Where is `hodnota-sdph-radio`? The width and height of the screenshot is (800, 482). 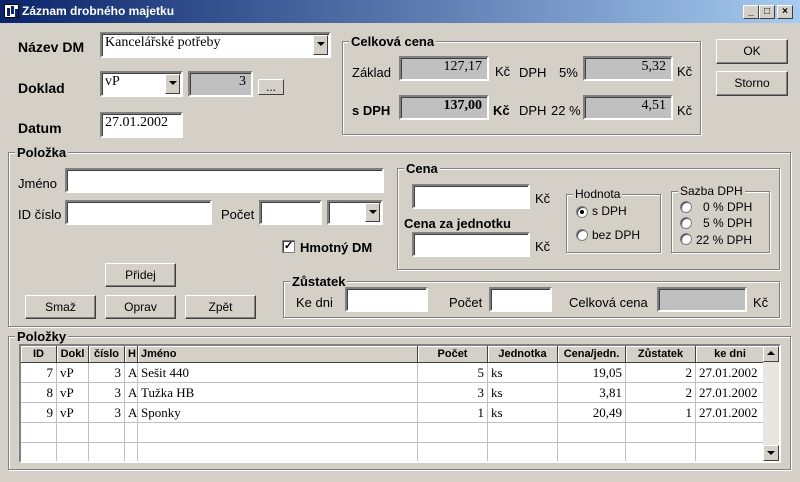
hodnota-sdph-radio is located at coordinates (582, 212).